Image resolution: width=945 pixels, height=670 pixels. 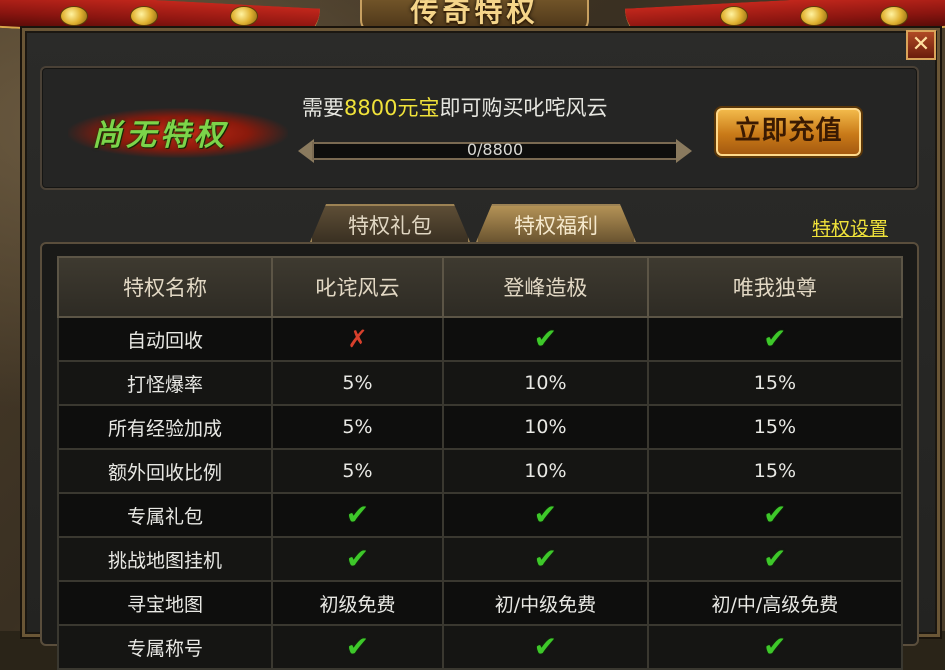 What do you see at coordinates (323, 108) in the screenshot?
I see `need-prefix: 需要` at bounding box center [323, 108].